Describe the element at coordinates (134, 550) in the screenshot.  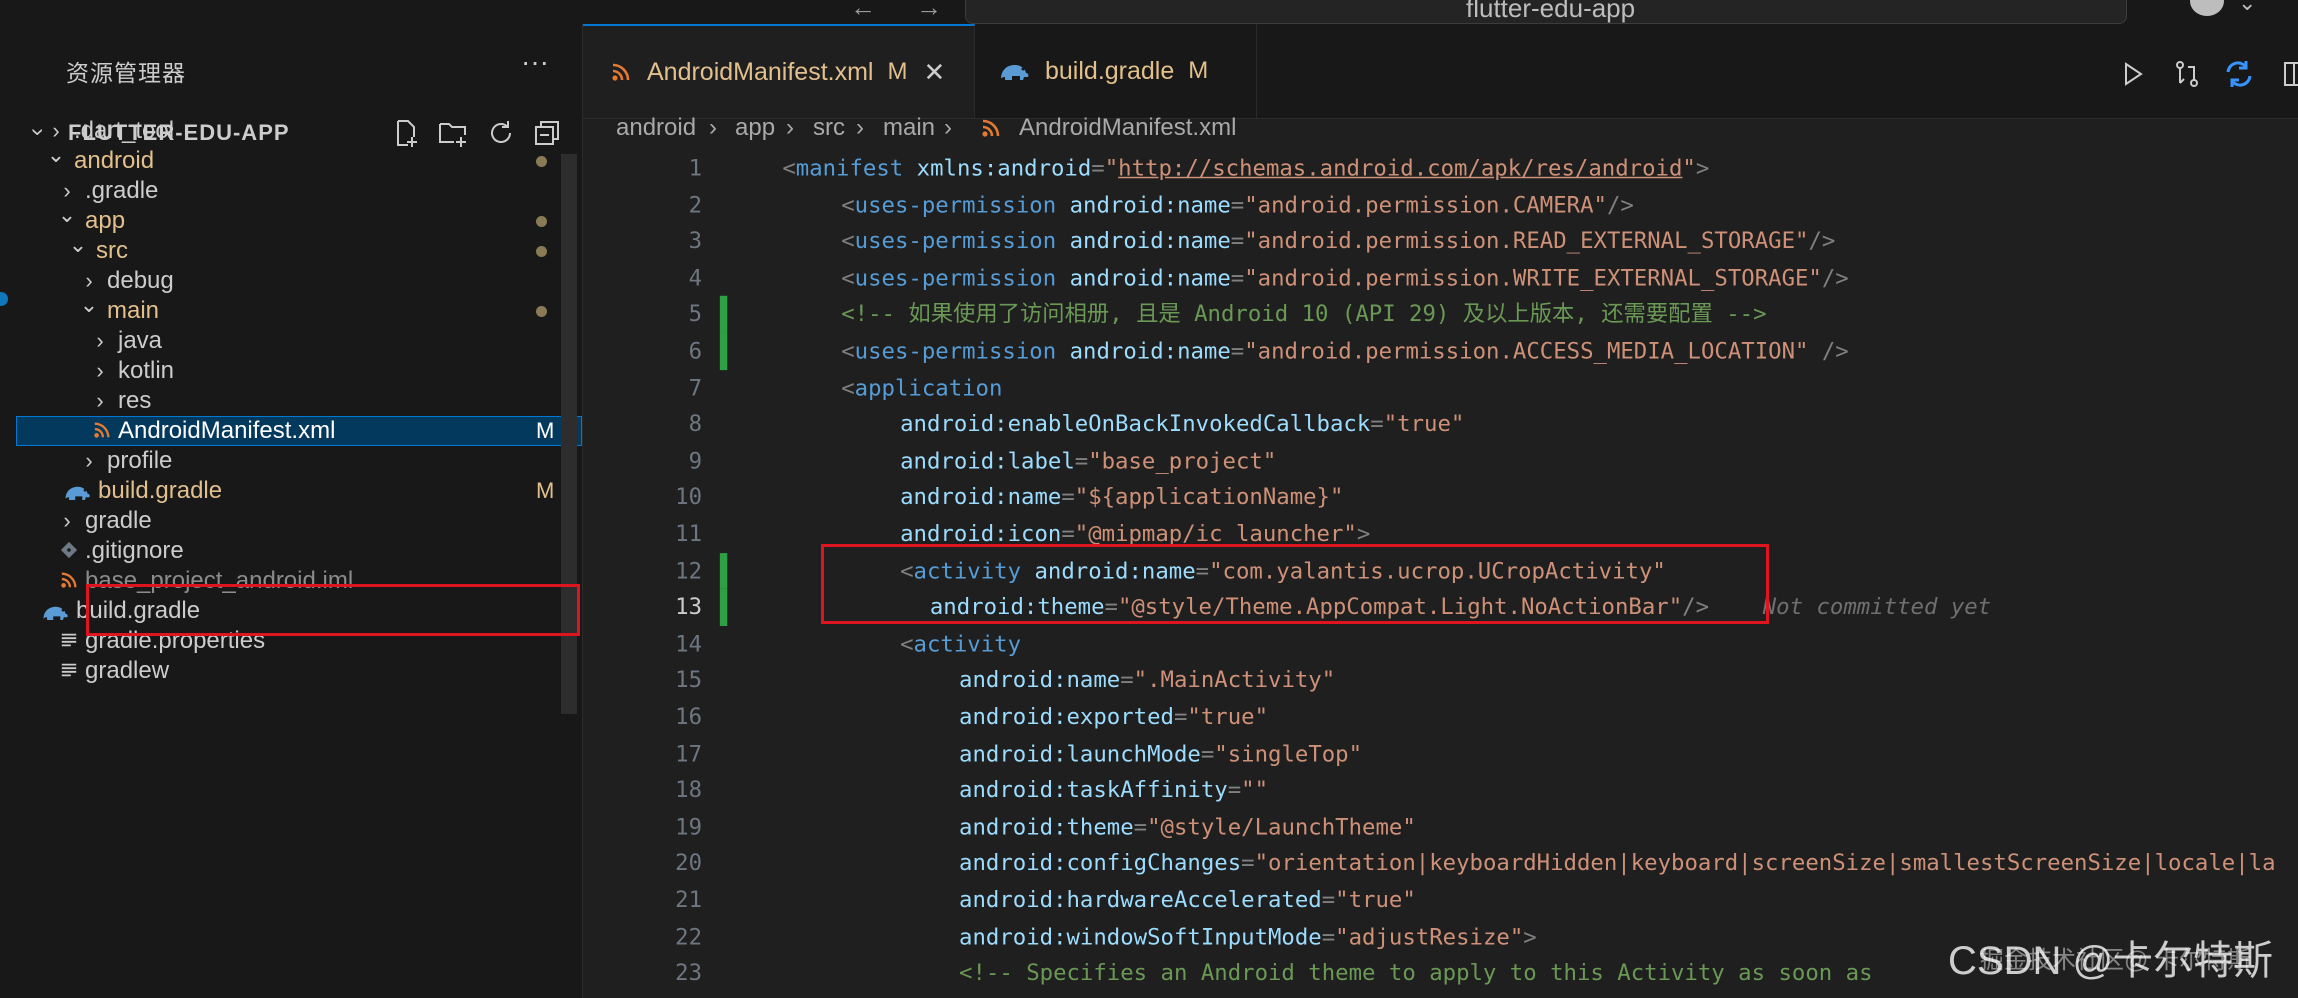
I see `tree-item-label: .gitignore` at that location.